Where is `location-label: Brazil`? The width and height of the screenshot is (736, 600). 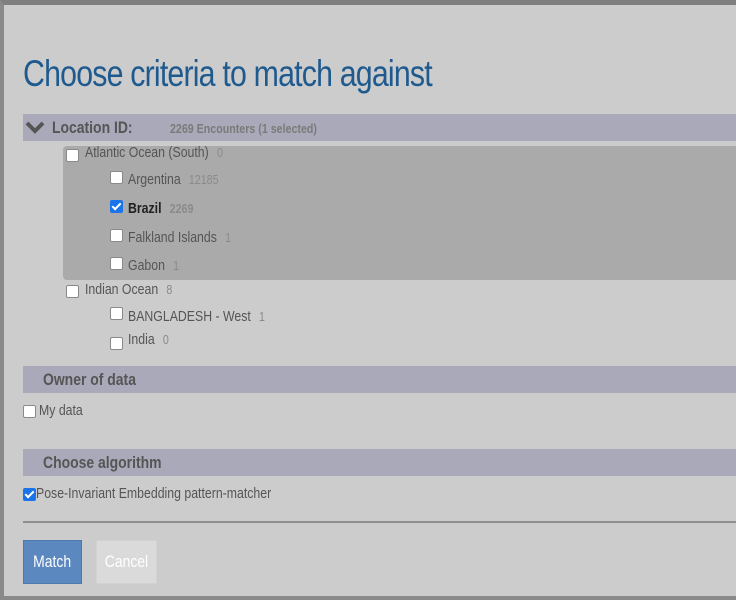 location-label: Brazil is located at coordinates (145, 208).